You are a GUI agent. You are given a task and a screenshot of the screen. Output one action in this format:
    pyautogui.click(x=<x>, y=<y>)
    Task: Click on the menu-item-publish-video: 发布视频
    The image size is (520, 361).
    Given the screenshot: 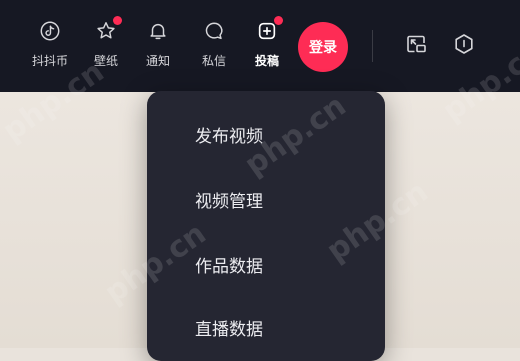 What is the action you would take?
    pyautogui.click(x=266, y=134)
    